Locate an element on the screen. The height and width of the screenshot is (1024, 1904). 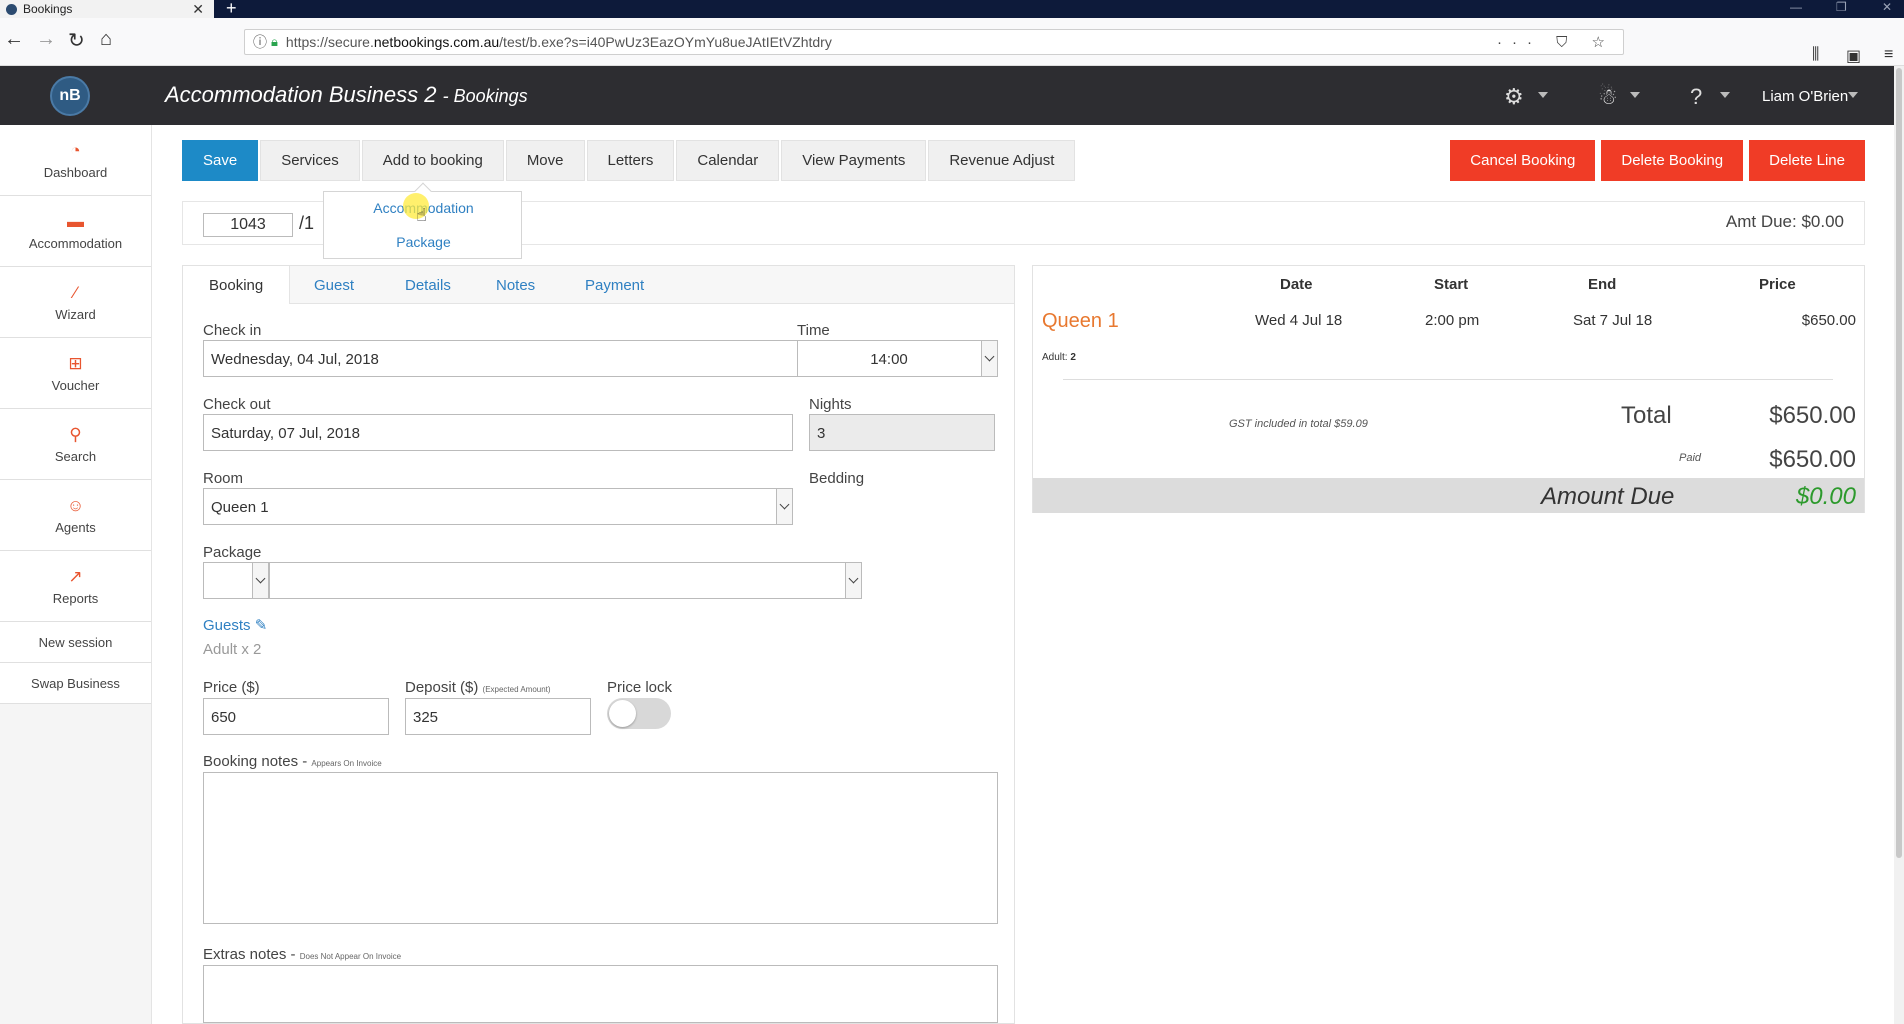
sidebar-item-accommodation: ▬ Accommodation is located at coordinates (75, 231).